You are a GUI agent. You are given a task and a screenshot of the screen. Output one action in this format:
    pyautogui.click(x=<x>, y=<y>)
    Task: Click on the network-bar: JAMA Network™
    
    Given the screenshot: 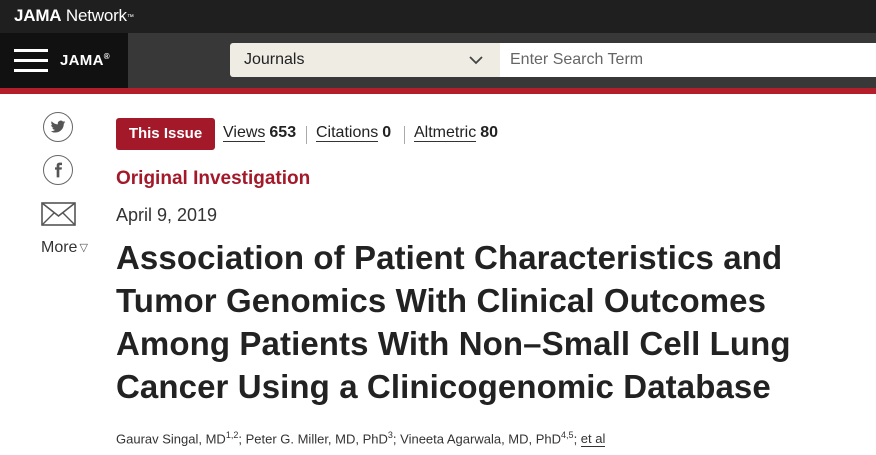 What is the action you would take?
    pyautogui.click(x=438, y=16)
    